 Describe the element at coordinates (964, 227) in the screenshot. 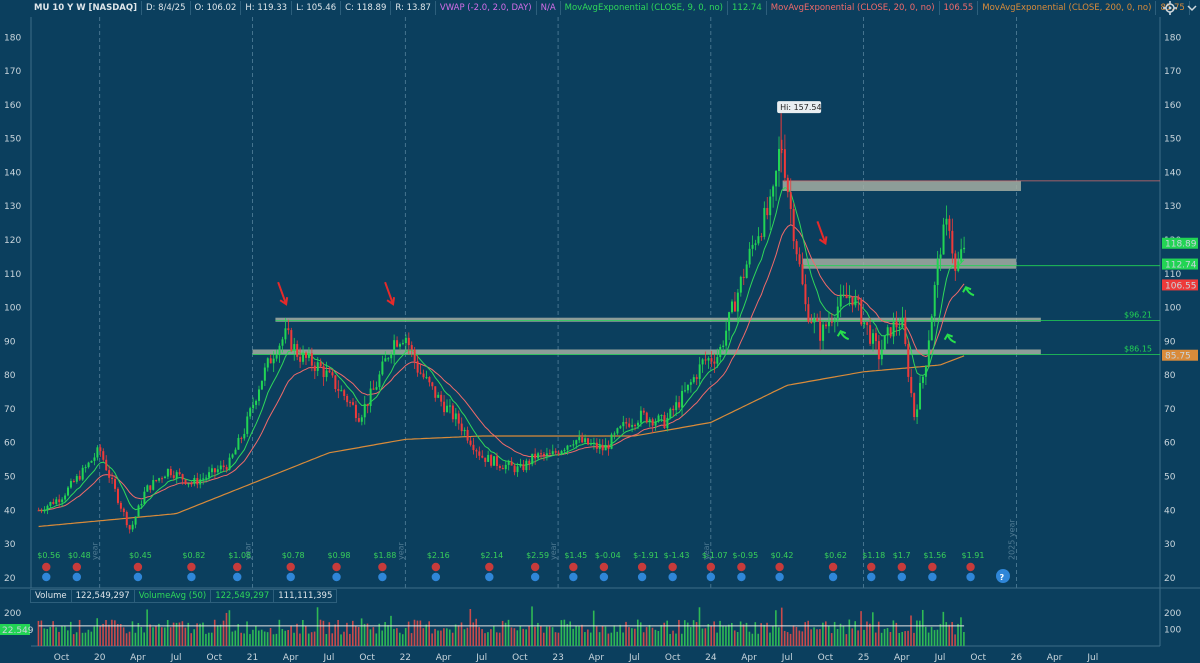

I see `price-labels: Hi: 157.54 $96.21 $86.15` at that location.